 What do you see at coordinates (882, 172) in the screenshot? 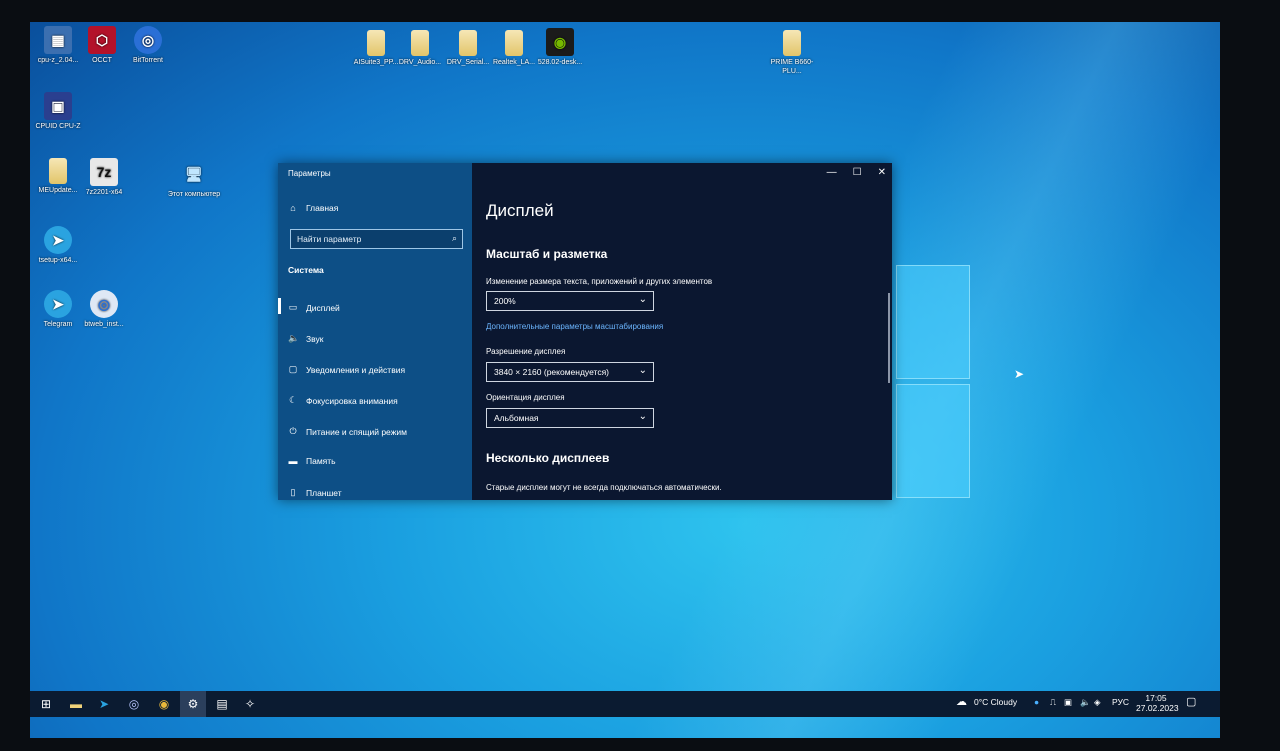
I see `close-button: ✕` at bounding box center [882, 172].